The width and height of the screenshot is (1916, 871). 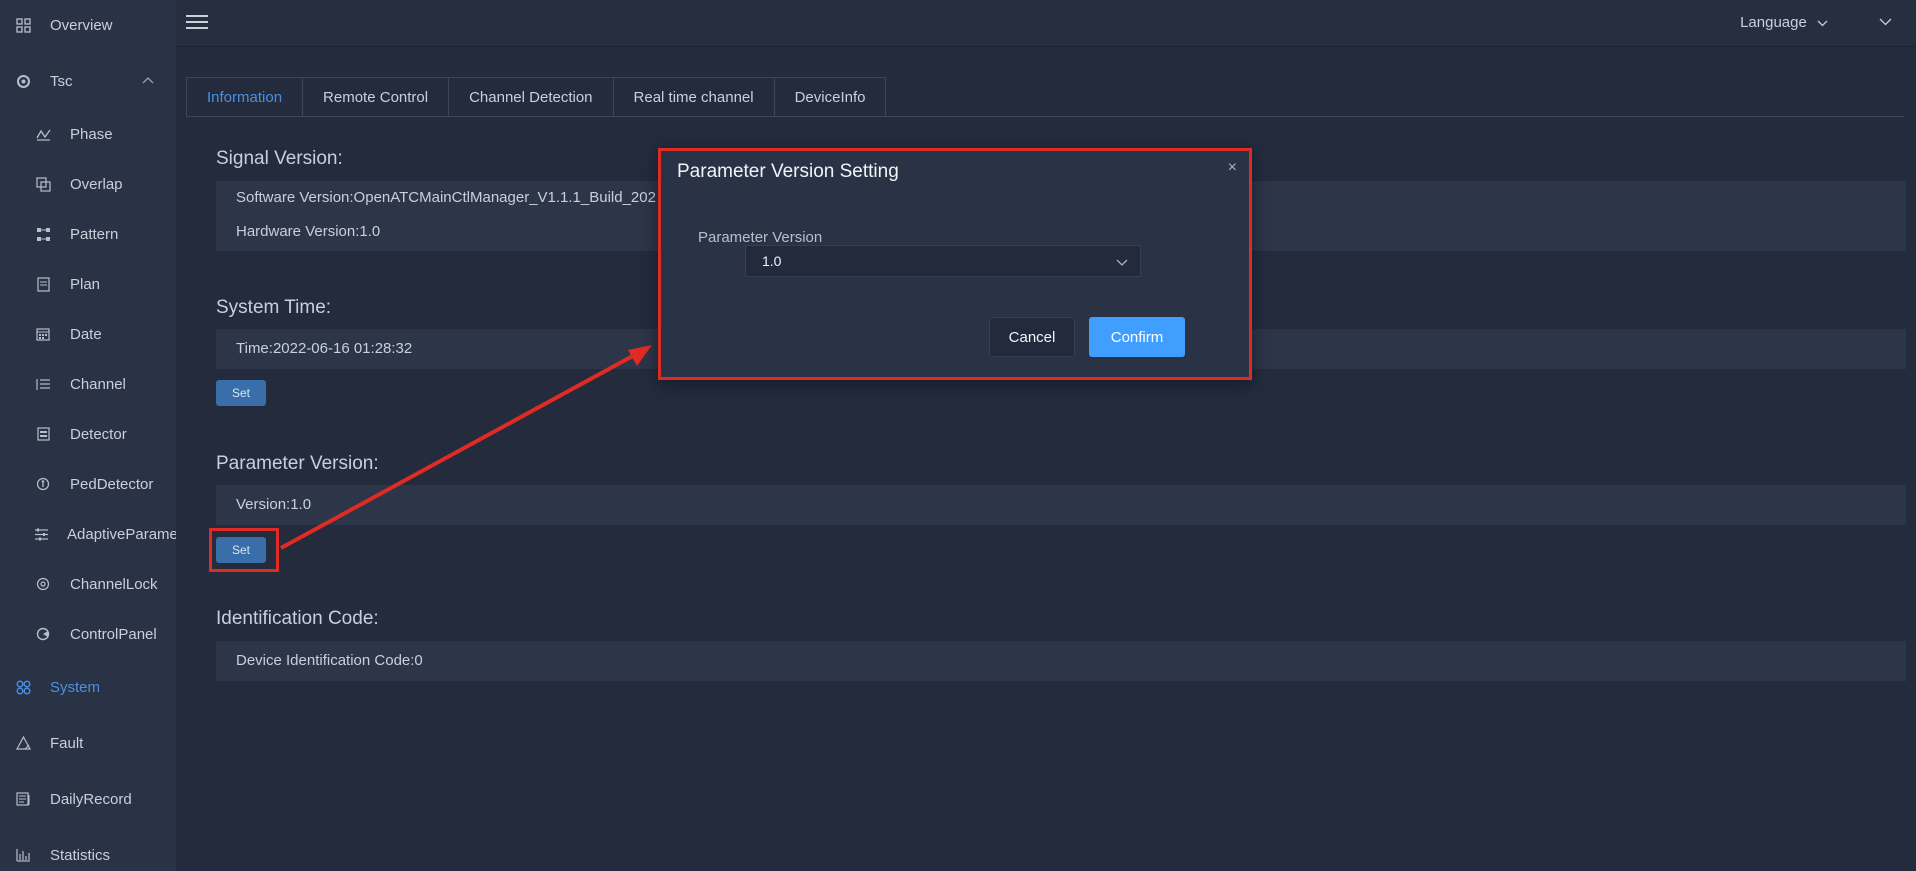 I want to click on sidebar-item-system: System, so click(x=88, y=687).